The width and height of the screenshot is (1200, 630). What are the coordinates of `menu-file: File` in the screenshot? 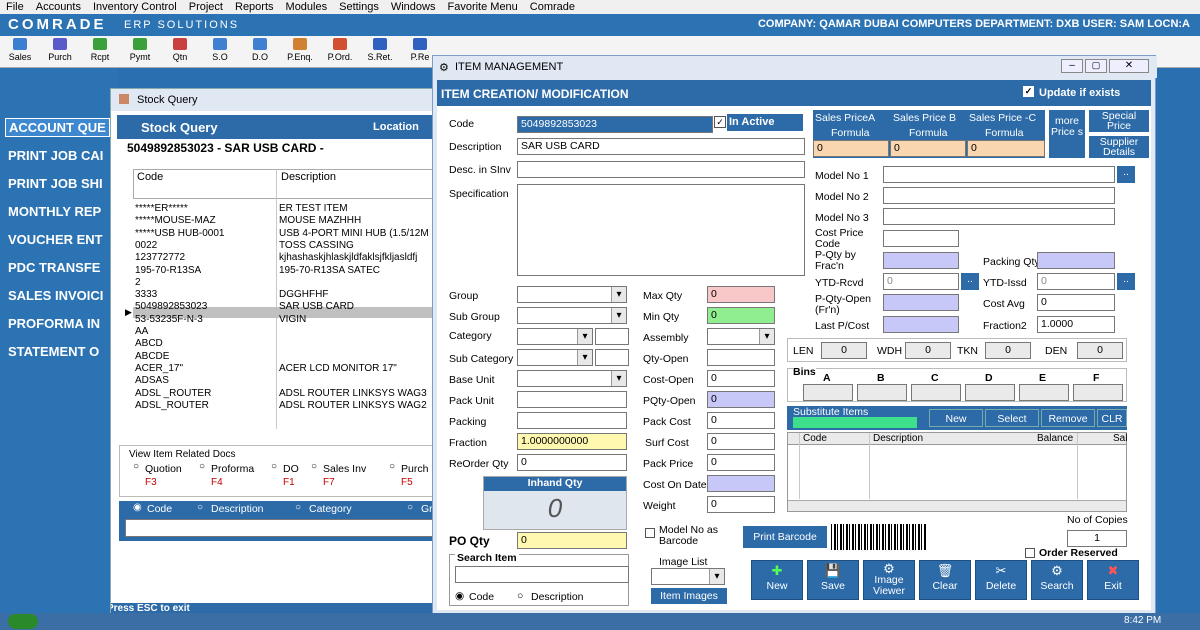 It's located at (15, 7).